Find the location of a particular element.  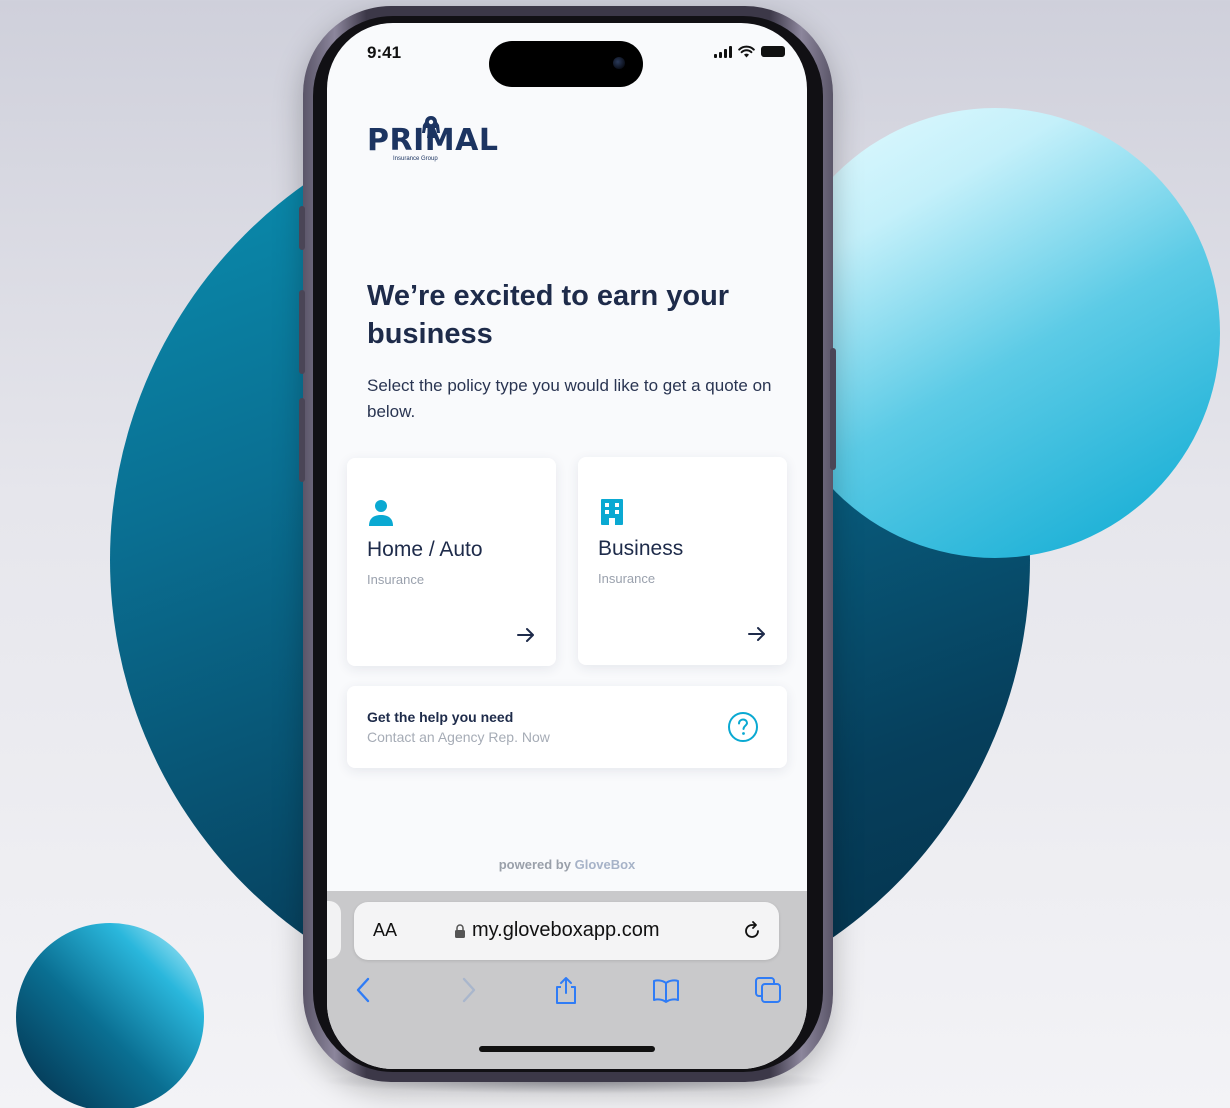

background-circle-right is located at coordinates (995, 333).